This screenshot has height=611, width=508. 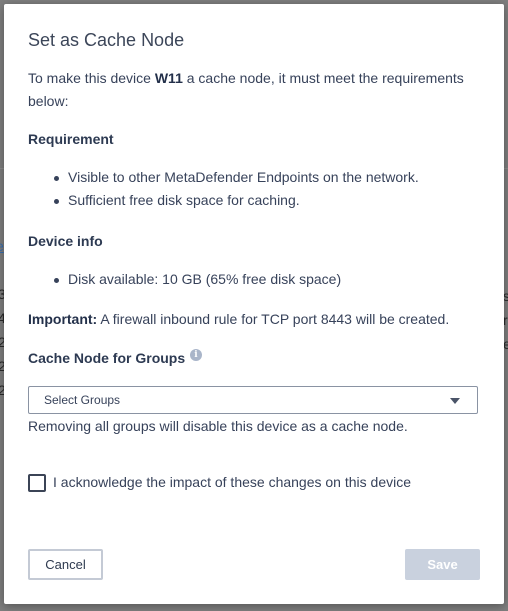 I want to click on important-label: Important:, so click(x=63, y=319).